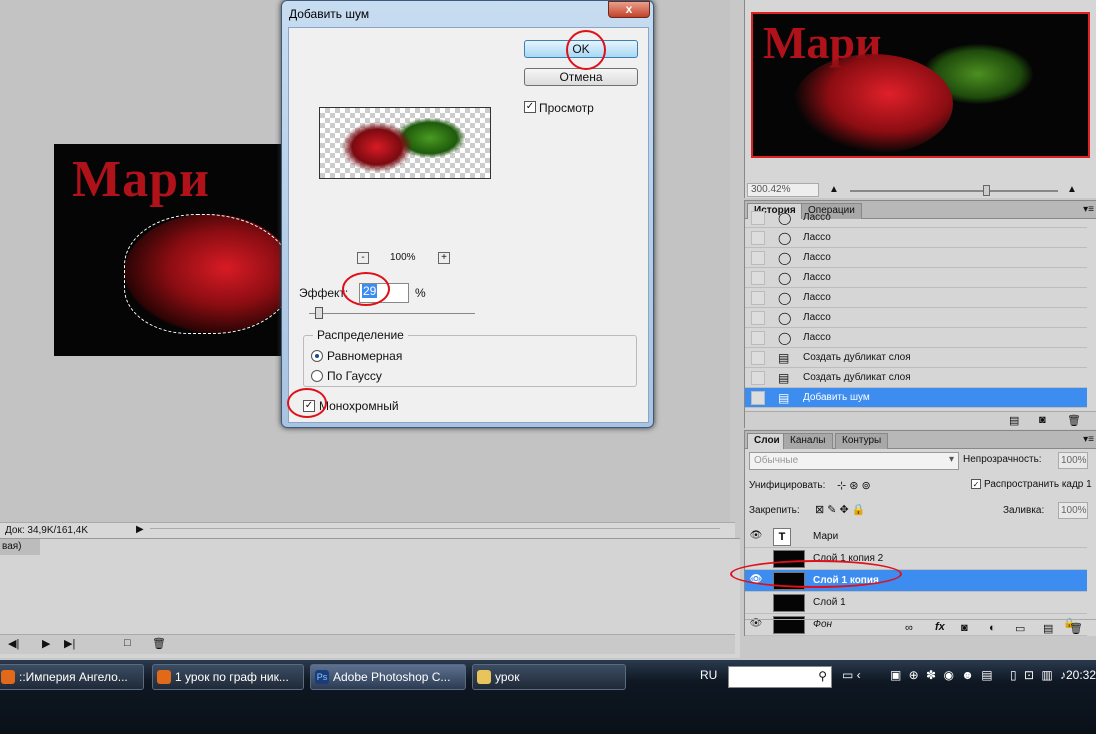 This screenshot has width=1096, height=734. I want to click on amount-slider-track, so click(392, 313).